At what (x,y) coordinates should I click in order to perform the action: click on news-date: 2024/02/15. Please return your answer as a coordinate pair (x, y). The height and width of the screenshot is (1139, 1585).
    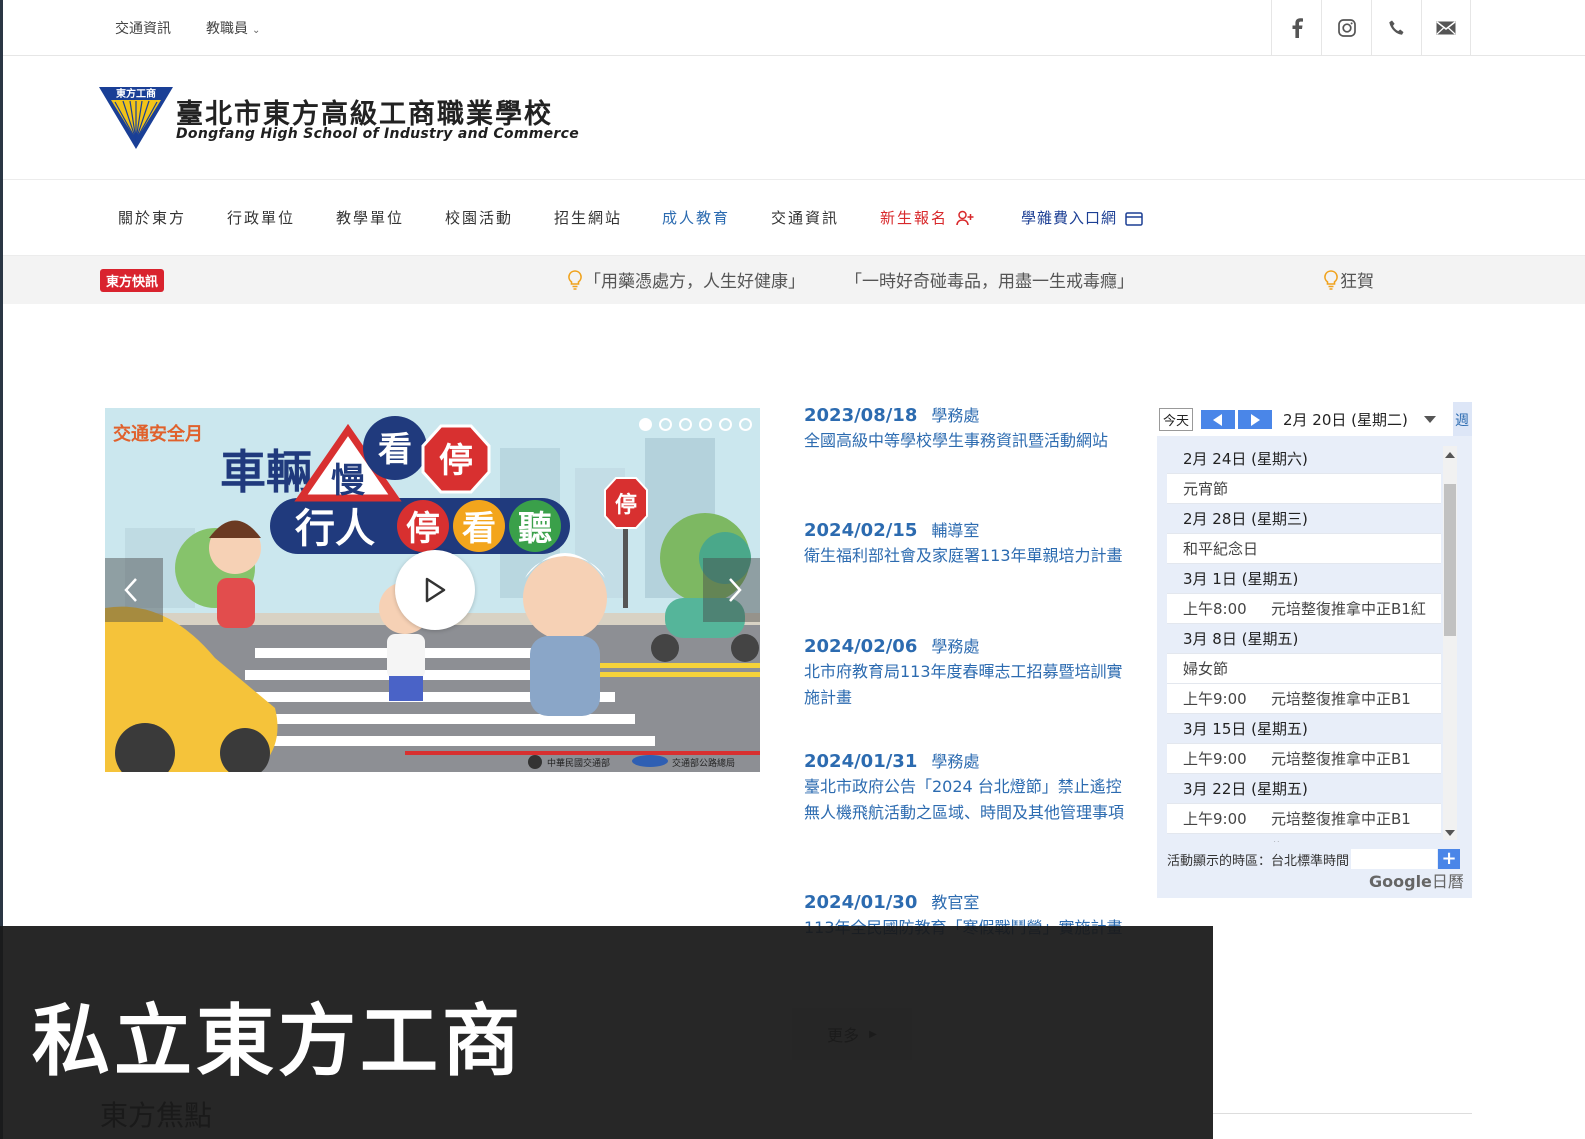
    Looking at the image, I should click on (861, 530).